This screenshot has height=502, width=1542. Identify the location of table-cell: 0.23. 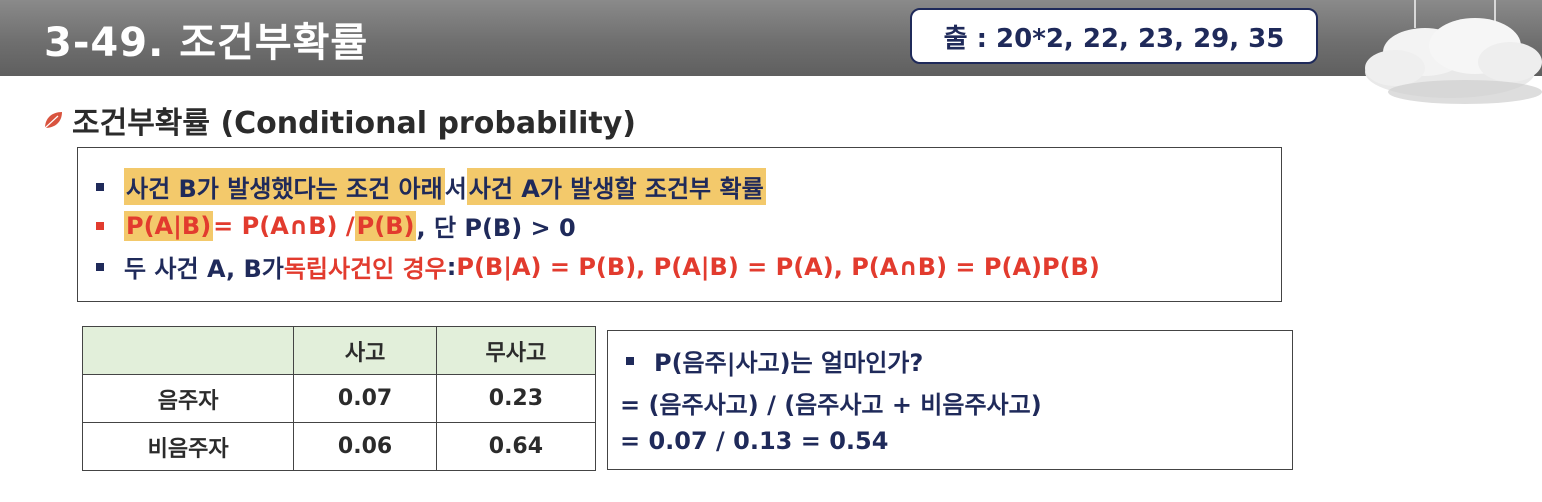
(516, 398).